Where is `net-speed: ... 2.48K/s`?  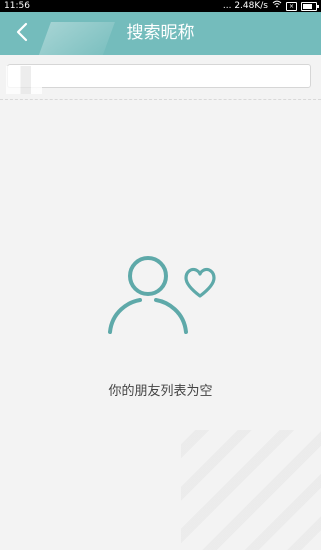 net-speed: ... 2.48K/s is located at coordinates (245, 6).